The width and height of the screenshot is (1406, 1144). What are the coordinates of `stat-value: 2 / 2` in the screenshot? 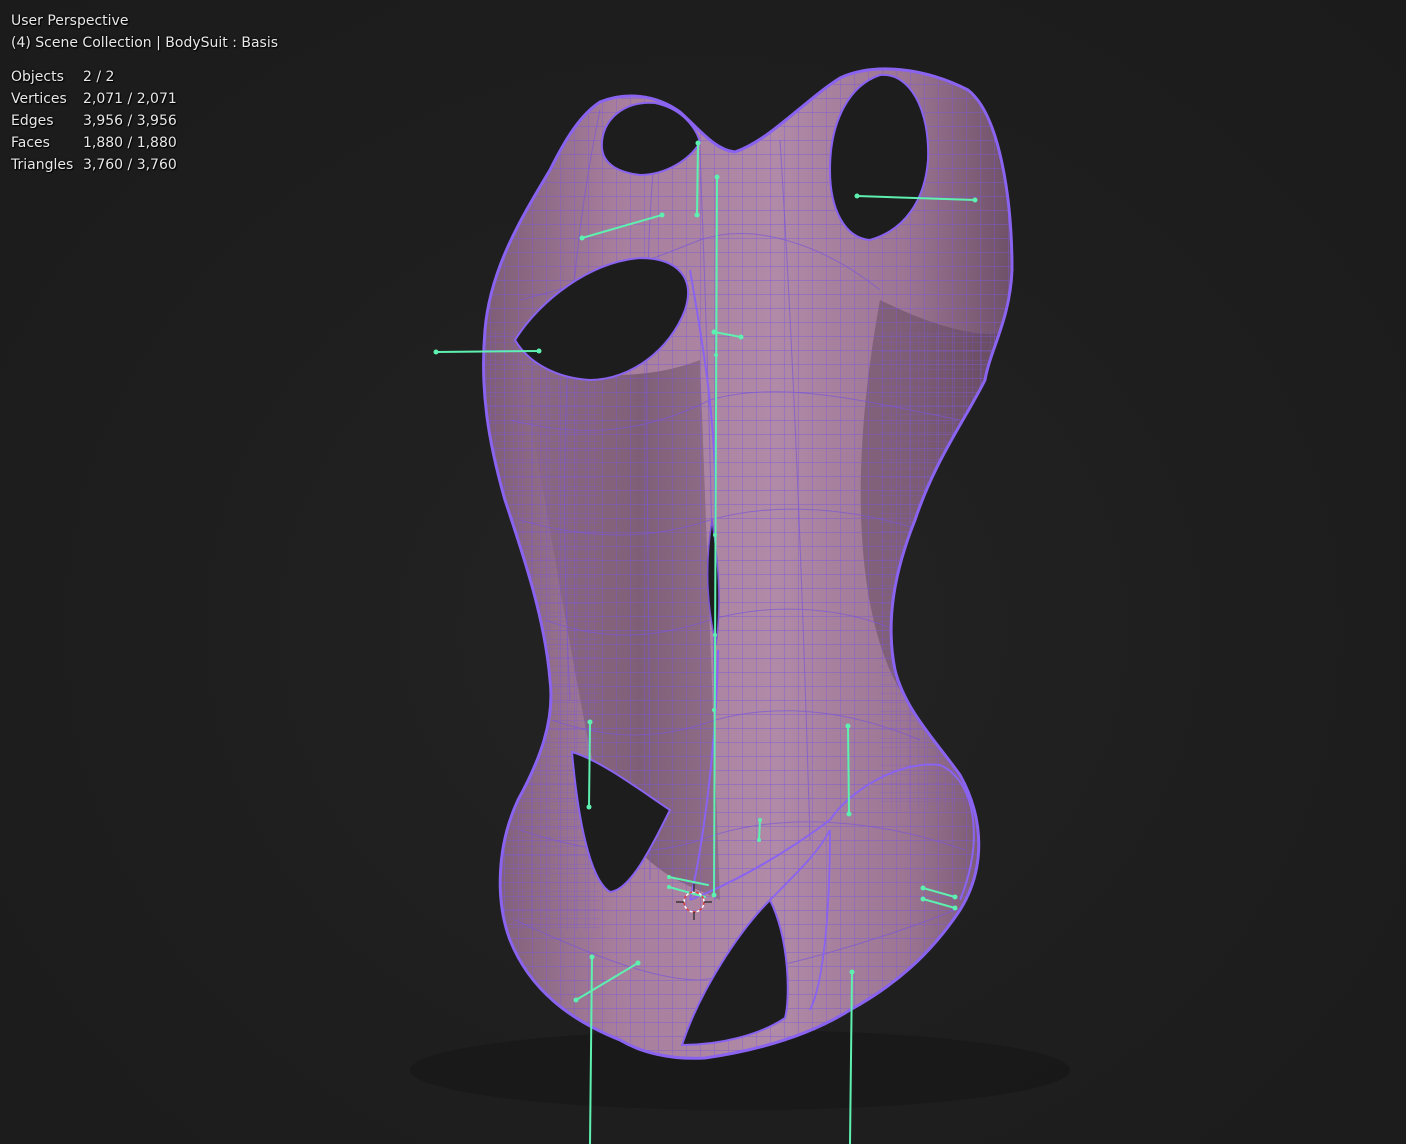 It's located at (99, 77).